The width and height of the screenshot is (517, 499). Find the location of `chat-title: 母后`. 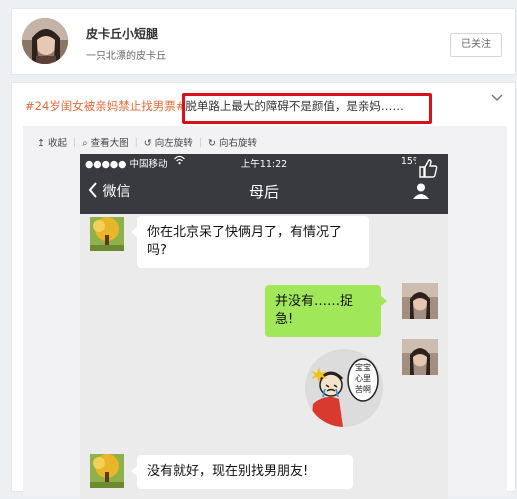

chat-title: 母后 is located at coordinates (263, 192).